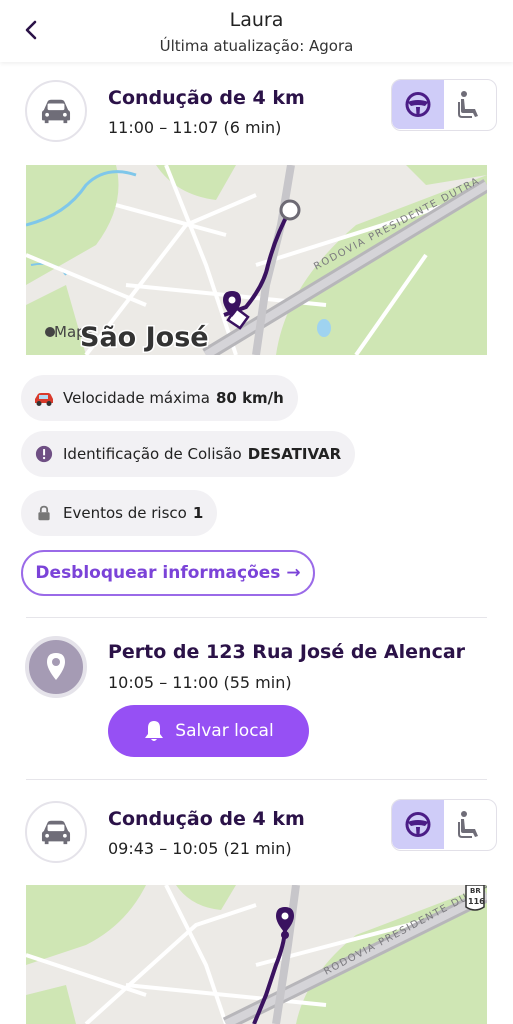  I want to click on max-speed-pill: Velocidade máxima 80 km/h, so click(159, 398).